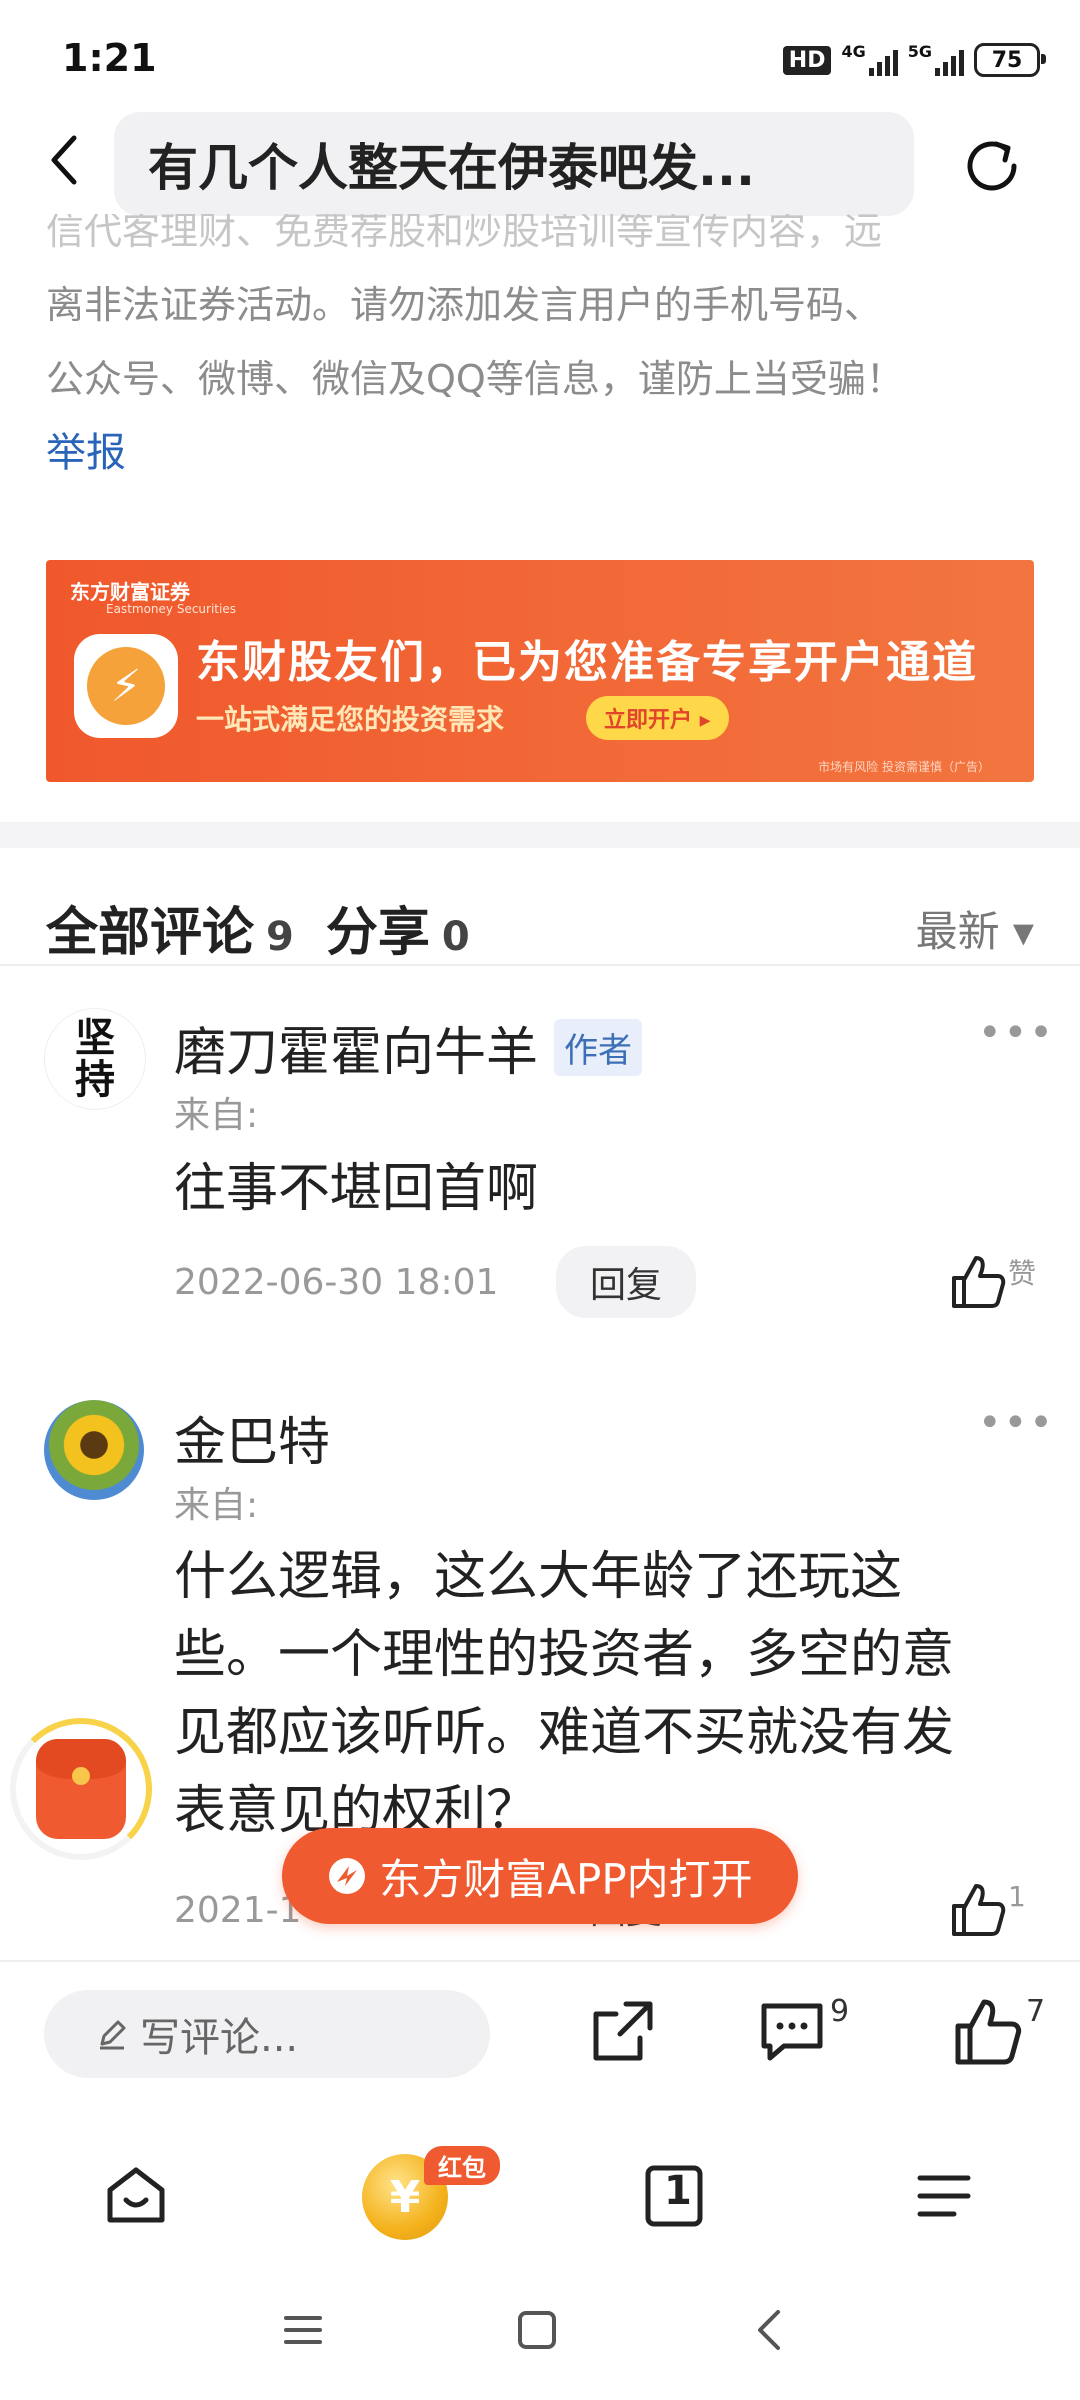  What do you see at coordinates (86, 449) in the screenshot?
I see `report-link: 举报` at bounding box center [86, 449].